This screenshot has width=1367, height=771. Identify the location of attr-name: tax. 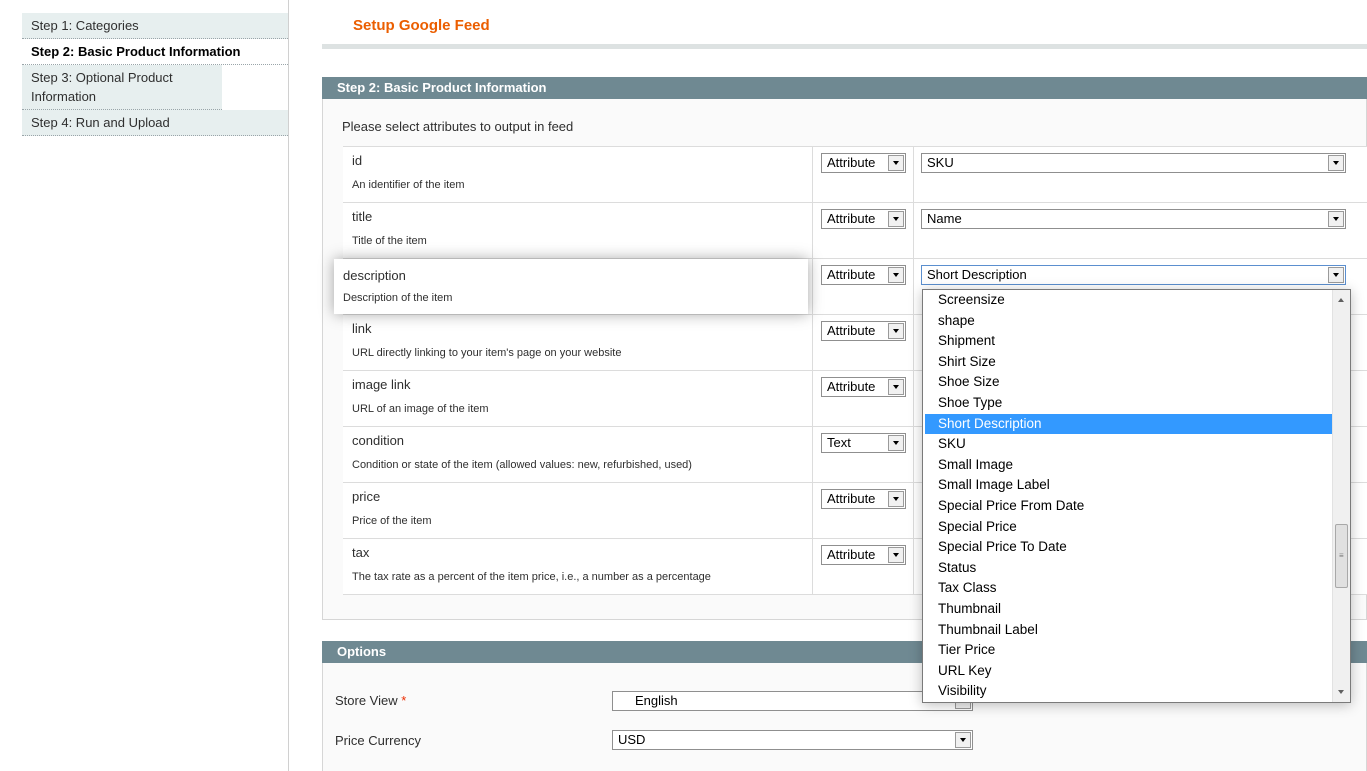
(361, 552).